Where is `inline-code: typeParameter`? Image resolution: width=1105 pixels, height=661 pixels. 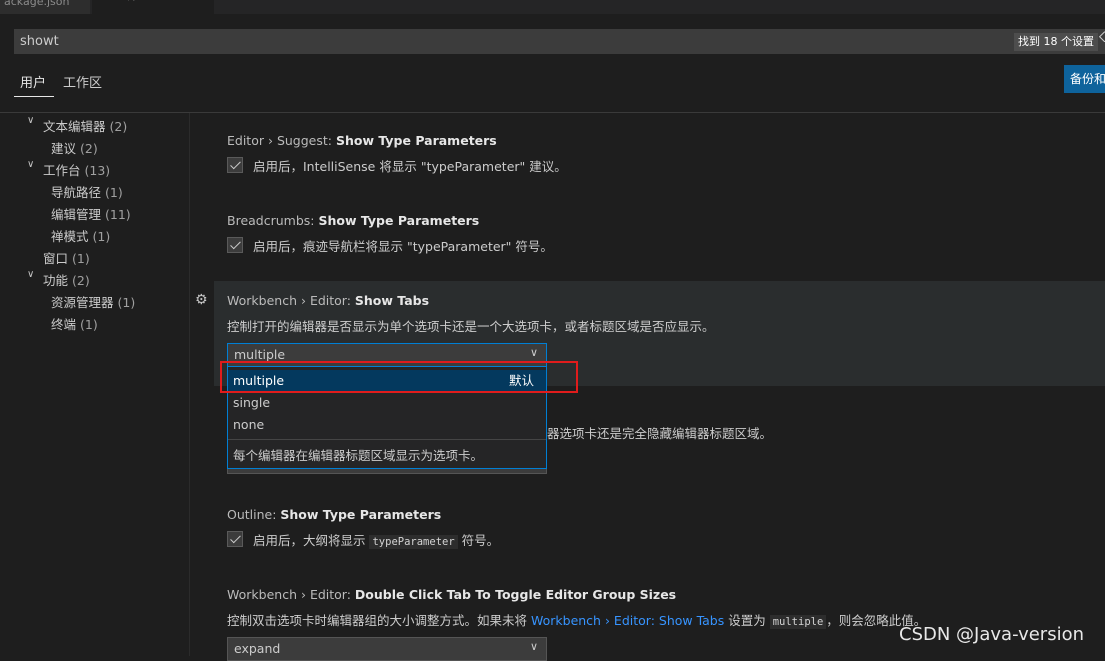 inline-code: typeParameter is located at coordinates (413, 542).